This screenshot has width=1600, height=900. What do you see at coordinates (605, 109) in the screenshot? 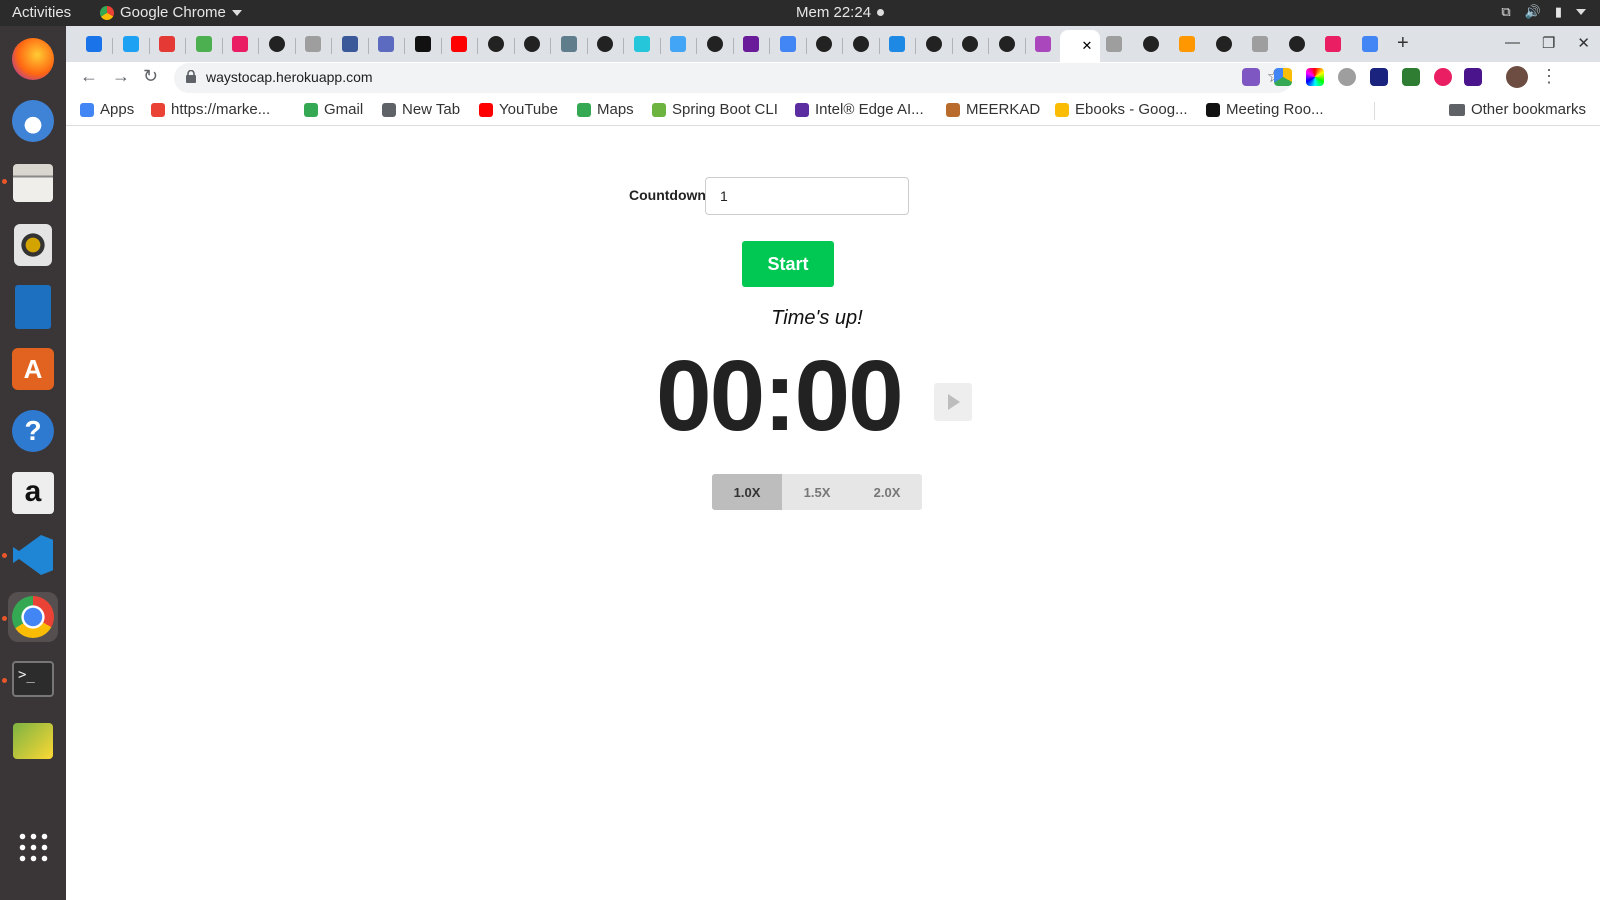
I see `bookmark-item: Maps` at bounding box center [605, 109].